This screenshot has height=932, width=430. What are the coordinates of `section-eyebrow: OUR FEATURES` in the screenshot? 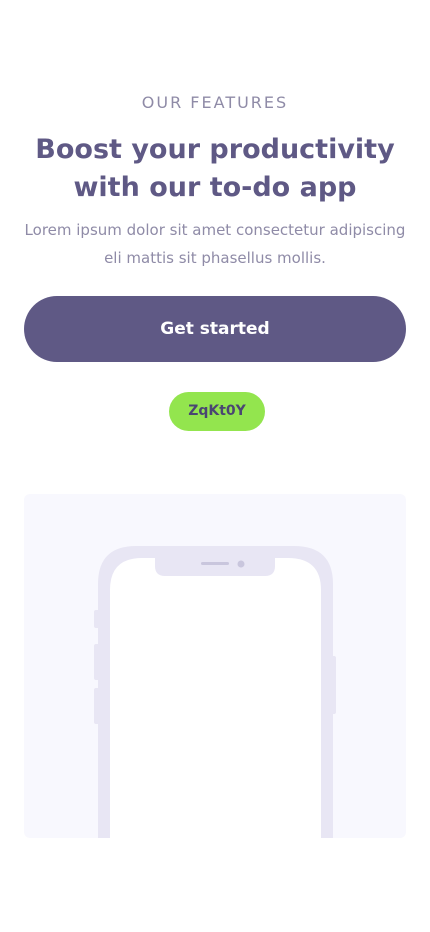 It's located at (215, 102).